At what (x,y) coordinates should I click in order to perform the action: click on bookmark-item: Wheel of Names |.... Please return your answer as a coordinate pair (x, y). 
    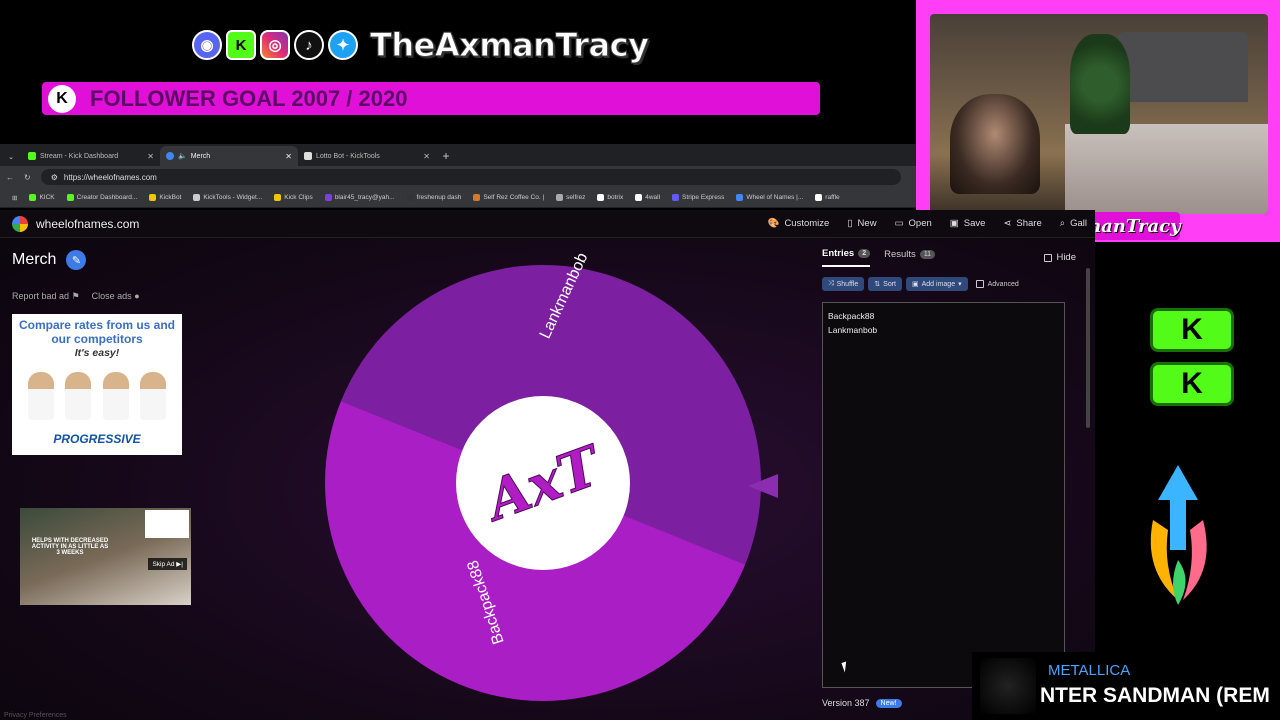
    Looking at the image, I should click on (769, 197).